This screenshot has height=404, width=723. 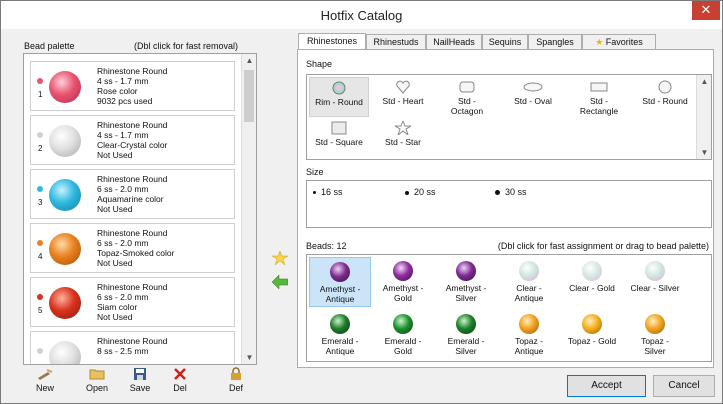 I want to click on clear-bead-icon, so click(x=529, y=271).